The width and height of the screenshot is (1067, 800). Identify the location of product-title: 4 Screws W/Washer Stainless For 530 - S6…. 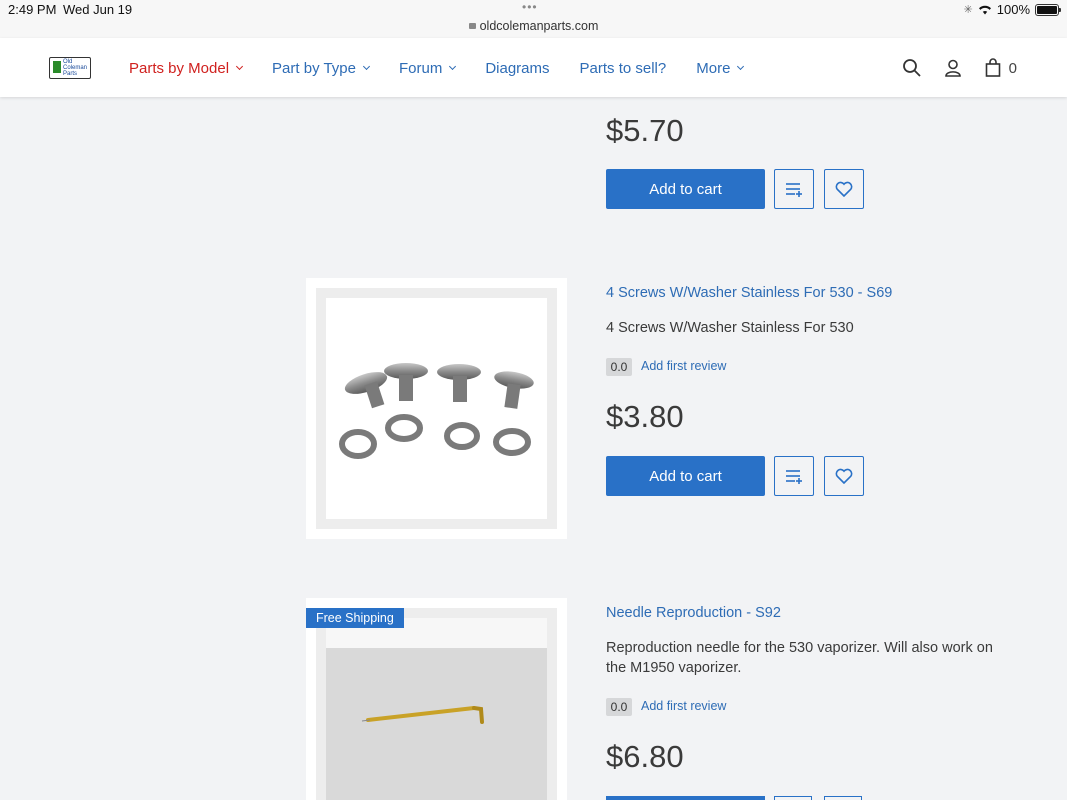
(749, 293).